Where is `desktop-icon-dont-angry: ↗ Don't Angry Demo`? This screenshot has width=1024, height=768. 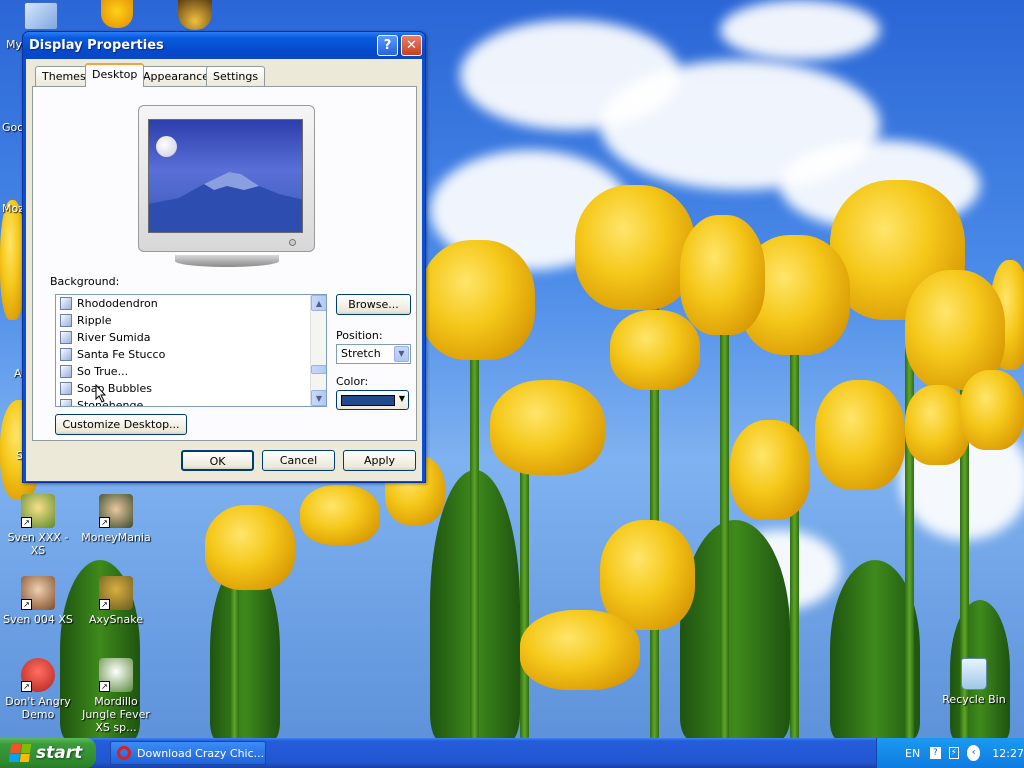 desktop-icon-dont-angry: ↗ Don't Angry Demo is located at coordinates (38, 689).